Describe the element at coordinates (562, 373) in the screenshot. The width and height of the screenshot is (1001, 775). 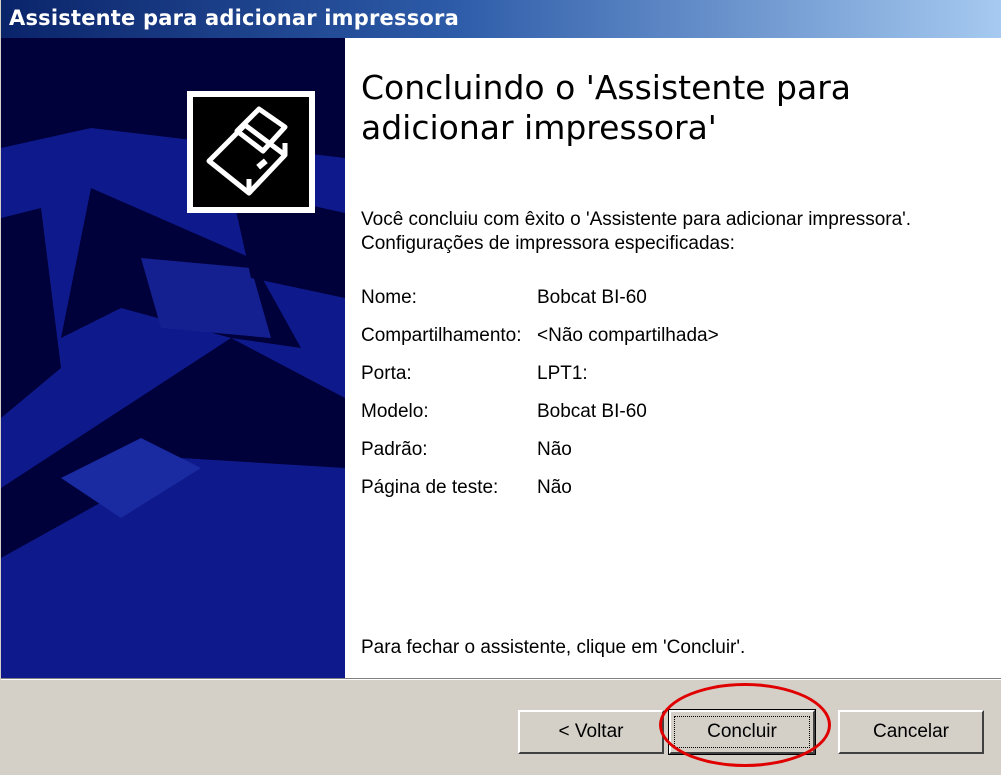
I see `setting-value: LPT1:` at that location.